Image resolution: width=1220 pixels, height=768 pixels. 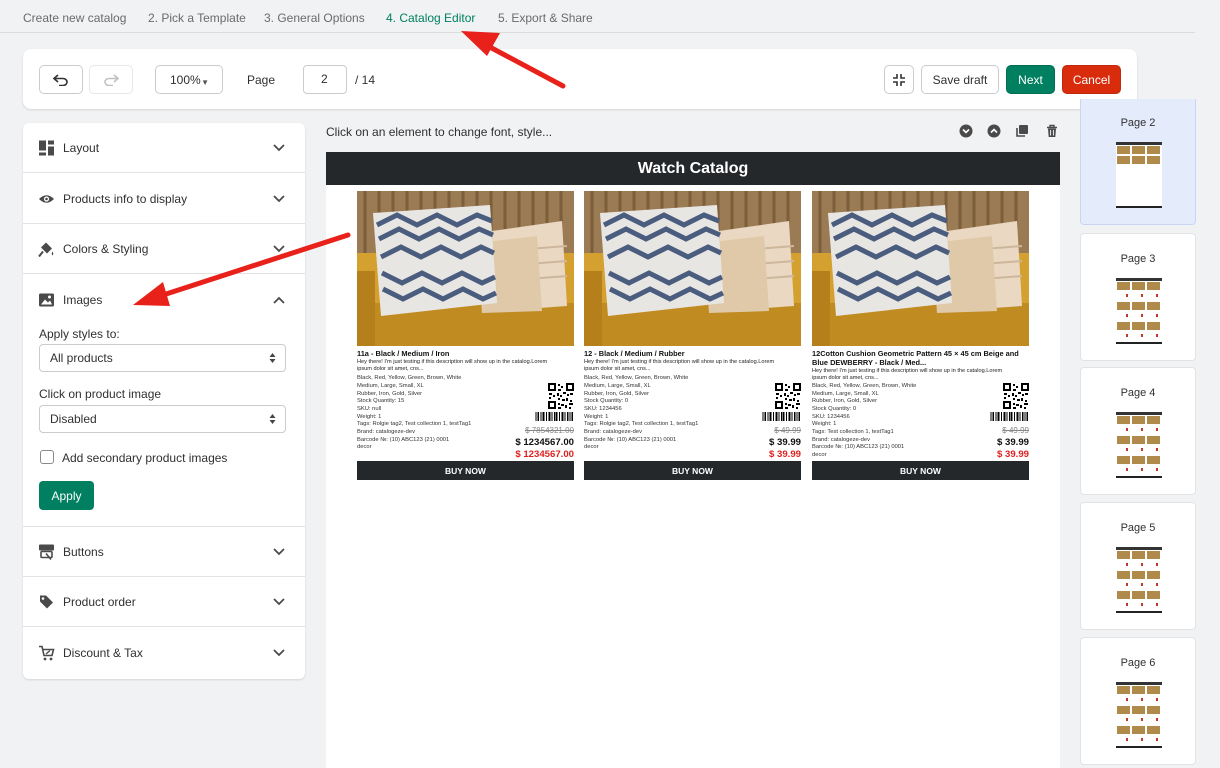 What do you see at coordinates (100, 394) in the screenshot?
I see `click-image-label: Click on product image` at bounding box center [100, 394].